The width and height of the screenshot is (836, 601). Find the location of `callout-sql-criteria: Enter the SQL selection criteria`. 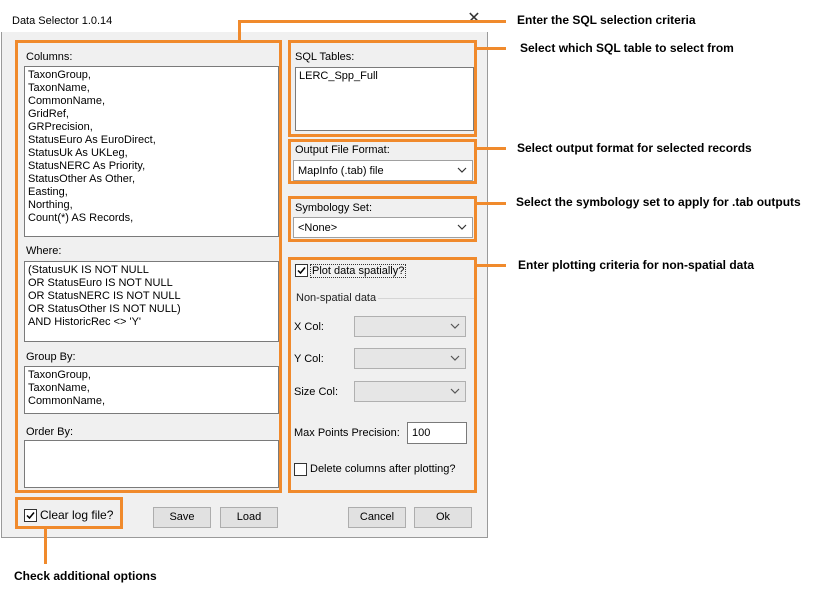

callout-sql-criteria: Enter the SQL selection criteria is located at coordinates (606, 20).